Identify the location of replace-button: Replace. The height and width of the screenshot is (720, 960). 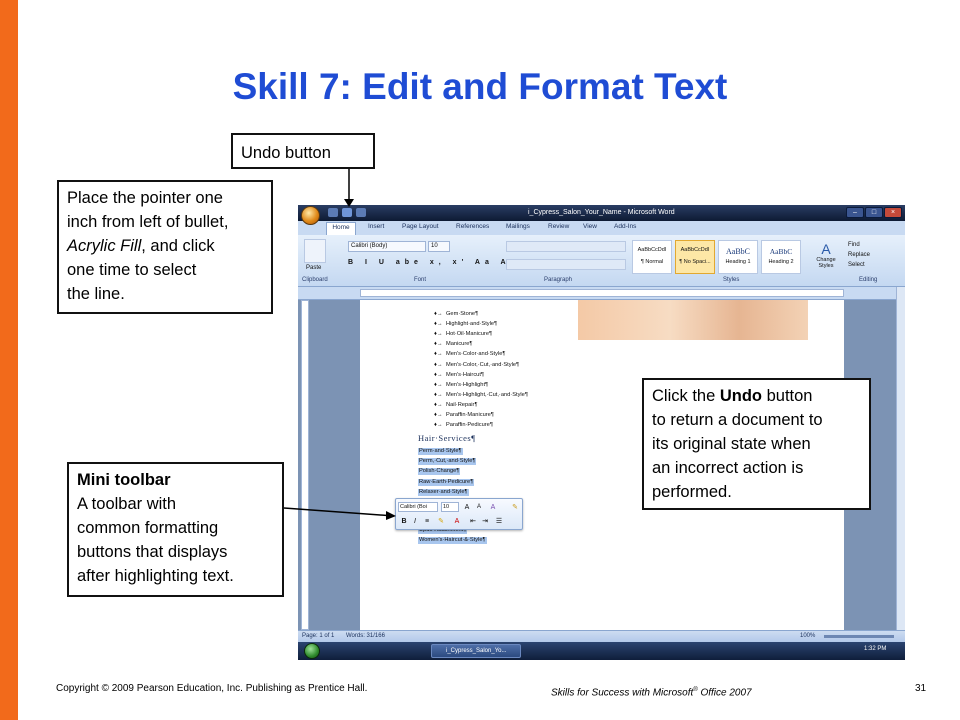
(859, 255).